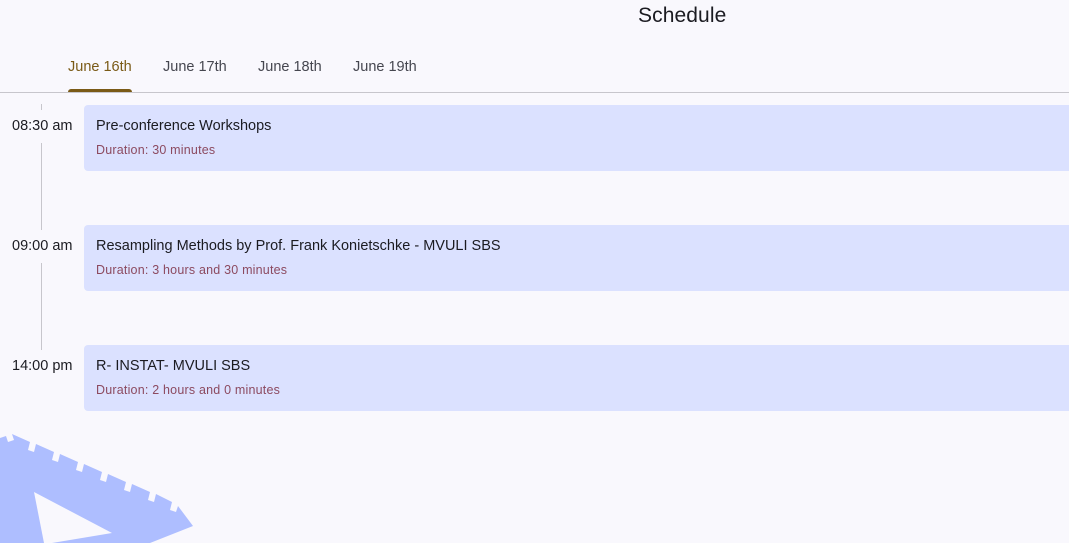  I want to click on tab-label: June 16th, so click(100, 67).